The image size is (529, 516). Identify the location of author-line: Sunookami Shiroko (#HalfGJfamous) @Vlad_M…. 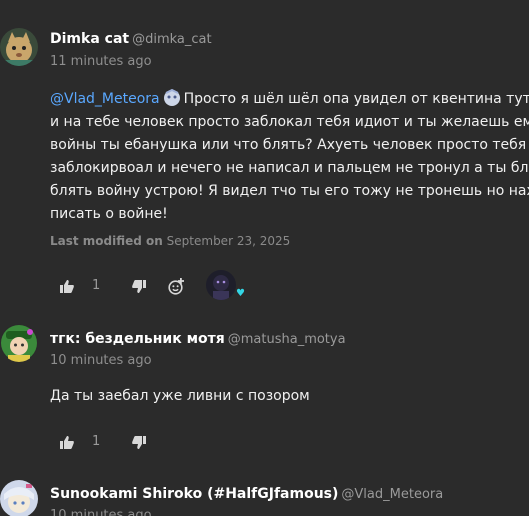
(246, 494).